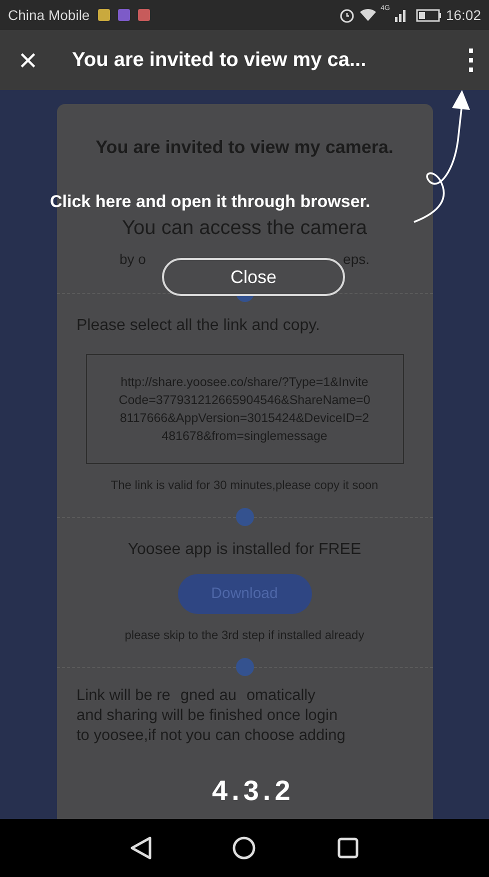 This screenshot has height=877, width=489. Describe the element at coordinates (429, 15) in the screenshot. I see `battery-icon` at that location.